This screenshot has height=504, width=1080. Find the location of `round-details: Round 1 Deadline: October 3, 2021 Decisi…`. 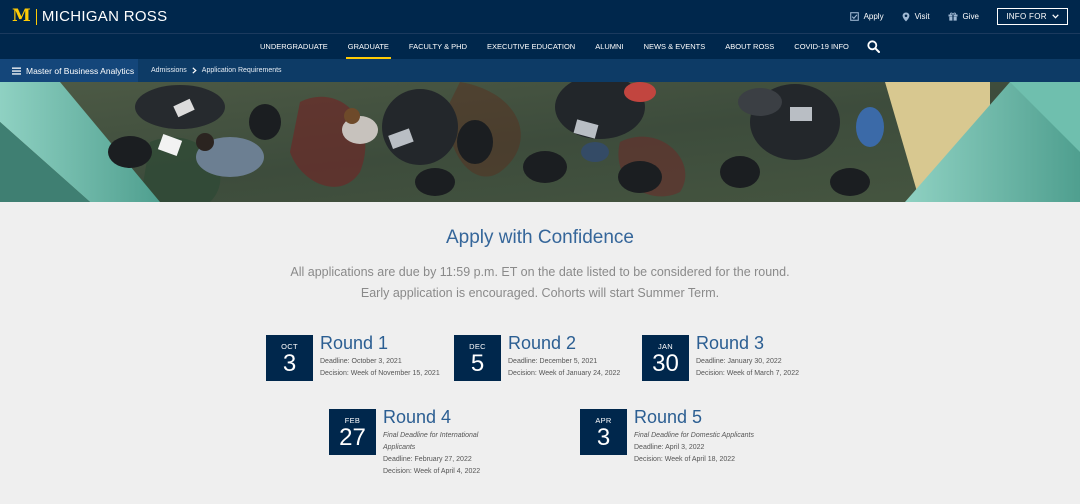

round-details: Round 1 Deadline: October 3, 2021 Decisi… is located at coordinates (380, 356).